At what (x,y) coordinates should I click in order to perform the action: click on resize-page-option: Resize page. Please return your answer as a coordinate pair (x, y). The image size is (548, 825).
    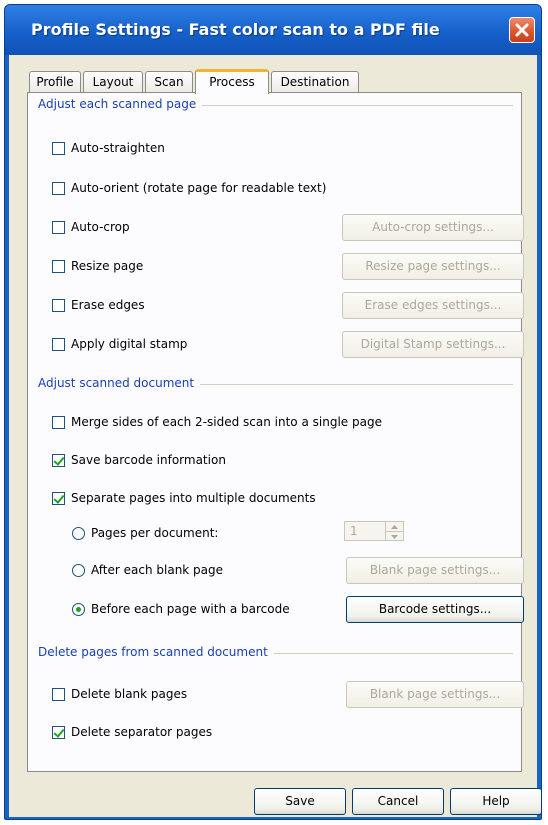
    Looking at the image, I should click on (97, 266).